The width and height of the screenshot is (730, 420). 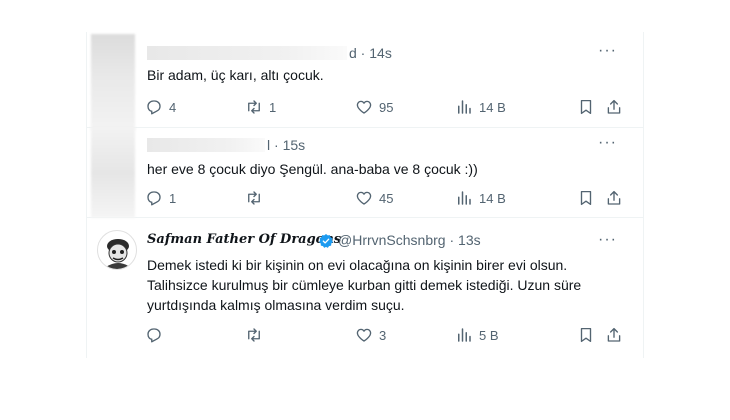 I want to click on tweet-meta: l · 15s, so click(x=286, y=145).